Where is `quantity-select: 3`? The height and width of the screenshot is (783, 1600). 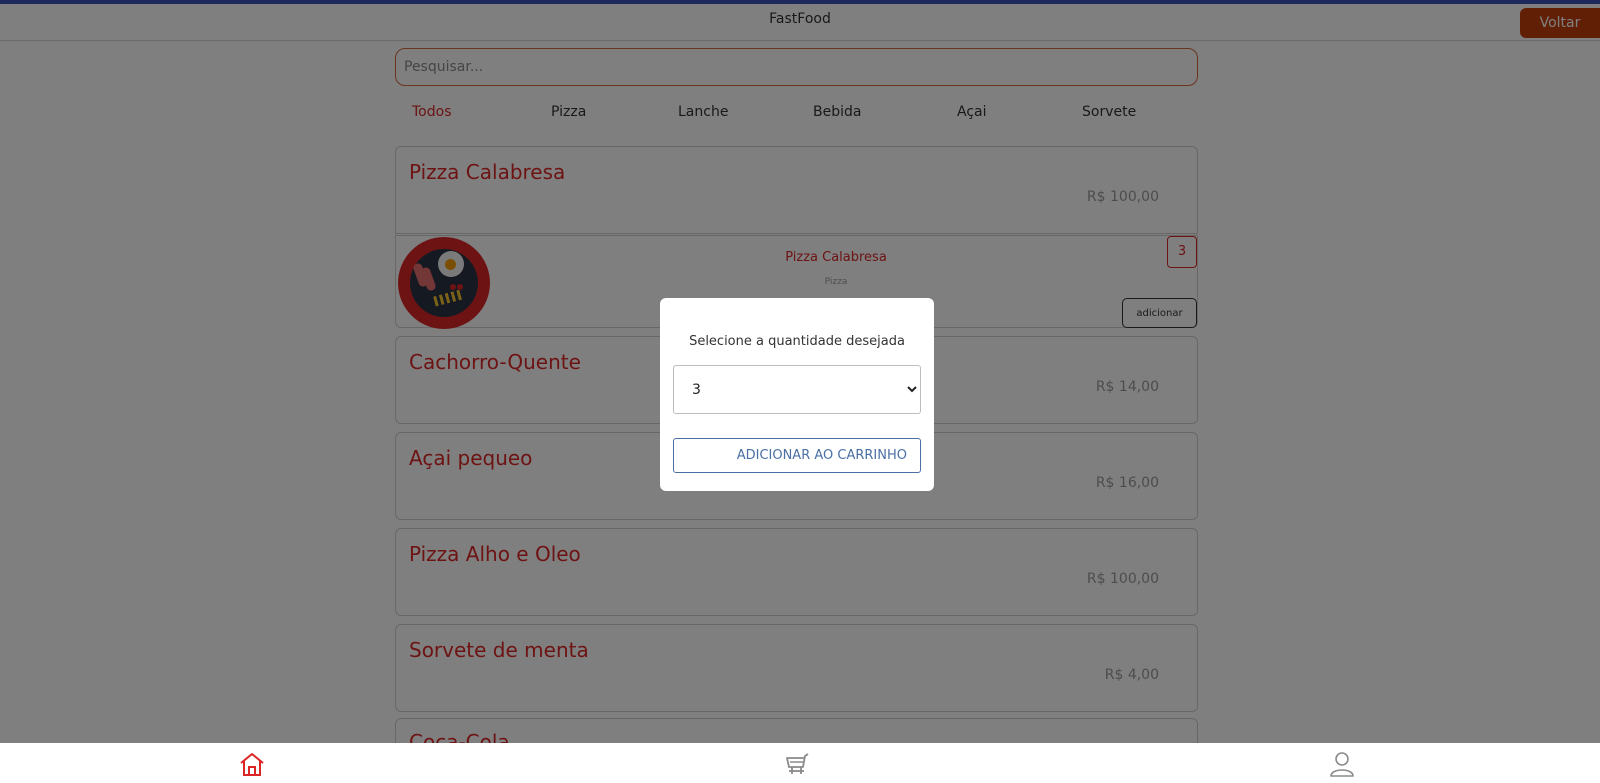 quantity-select: 3 is located at coordinates (797, 389).